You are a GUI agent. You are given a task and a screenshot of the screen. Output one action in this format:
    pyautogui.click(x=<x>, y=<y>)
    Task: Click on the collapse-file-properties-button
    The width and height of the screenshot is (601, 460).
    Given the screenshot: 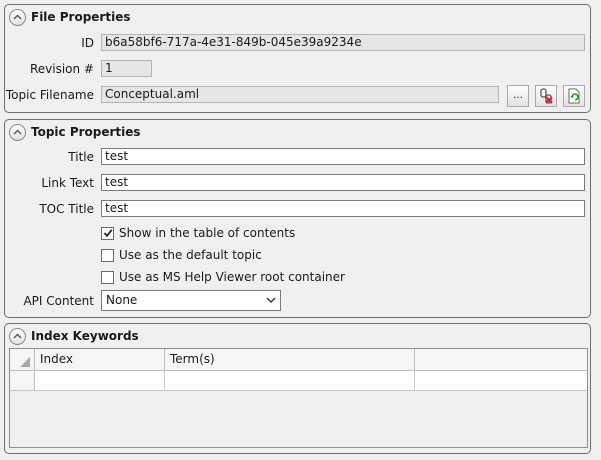 What is the action you would take?
    pyautogui.click(x=17, y=17)
    